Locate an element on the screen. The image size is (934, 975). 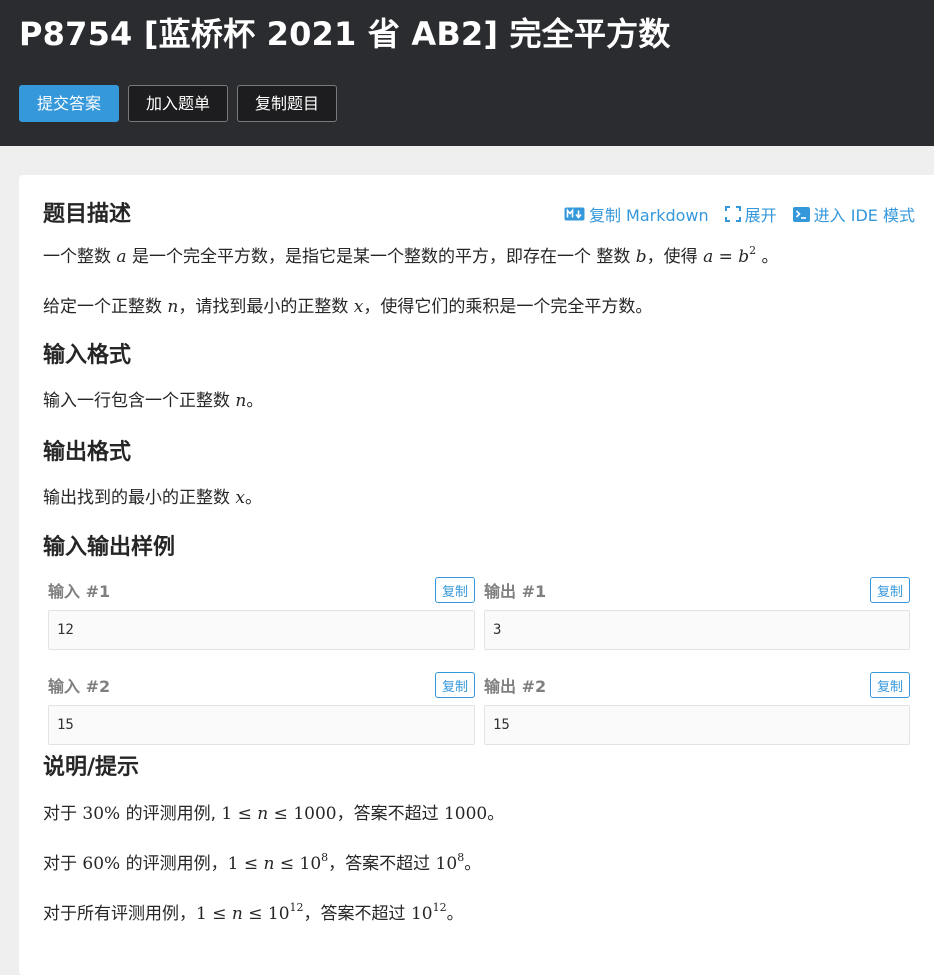
description-paragraph-2: 给定一个正整数 n，请找到最小的正整数 x，使得它们的乘积是一个完全平方数。 is located at coordinates (348, 307).